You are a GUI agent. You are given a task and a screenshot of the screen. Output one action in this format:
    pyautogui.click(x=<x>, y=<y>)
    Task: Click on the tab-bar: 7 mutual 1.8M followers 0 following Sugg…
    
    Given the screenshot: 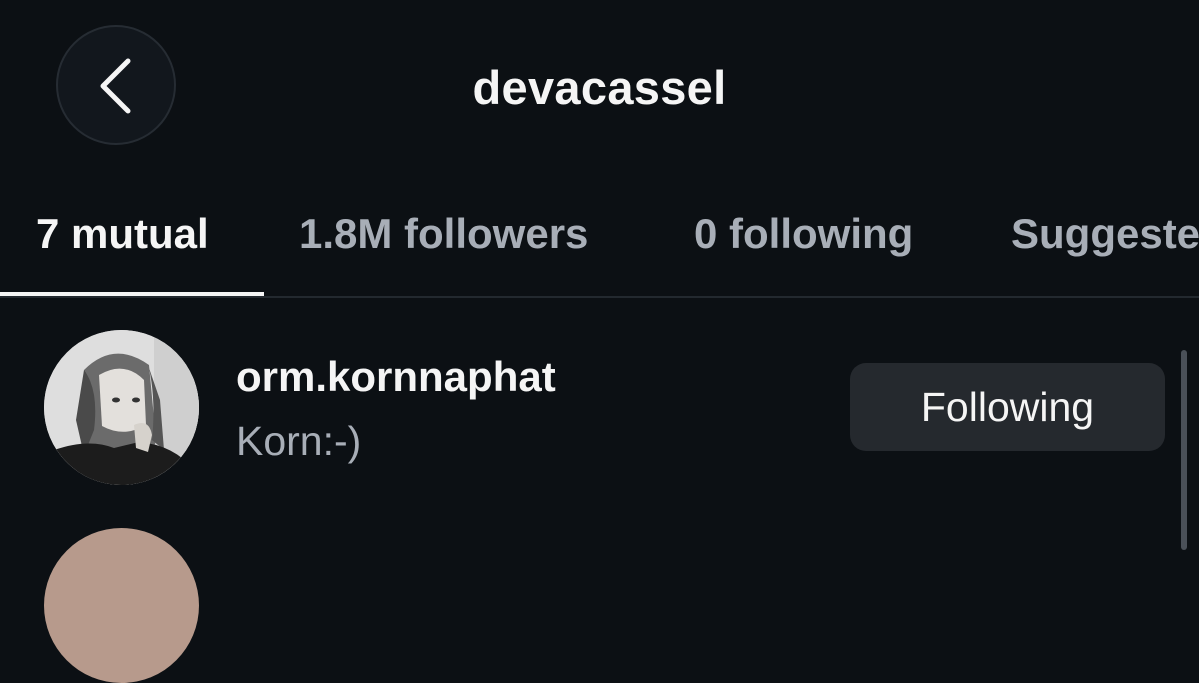 What is the action you would take?
    pyautogui.click(x=599, y=253)
    